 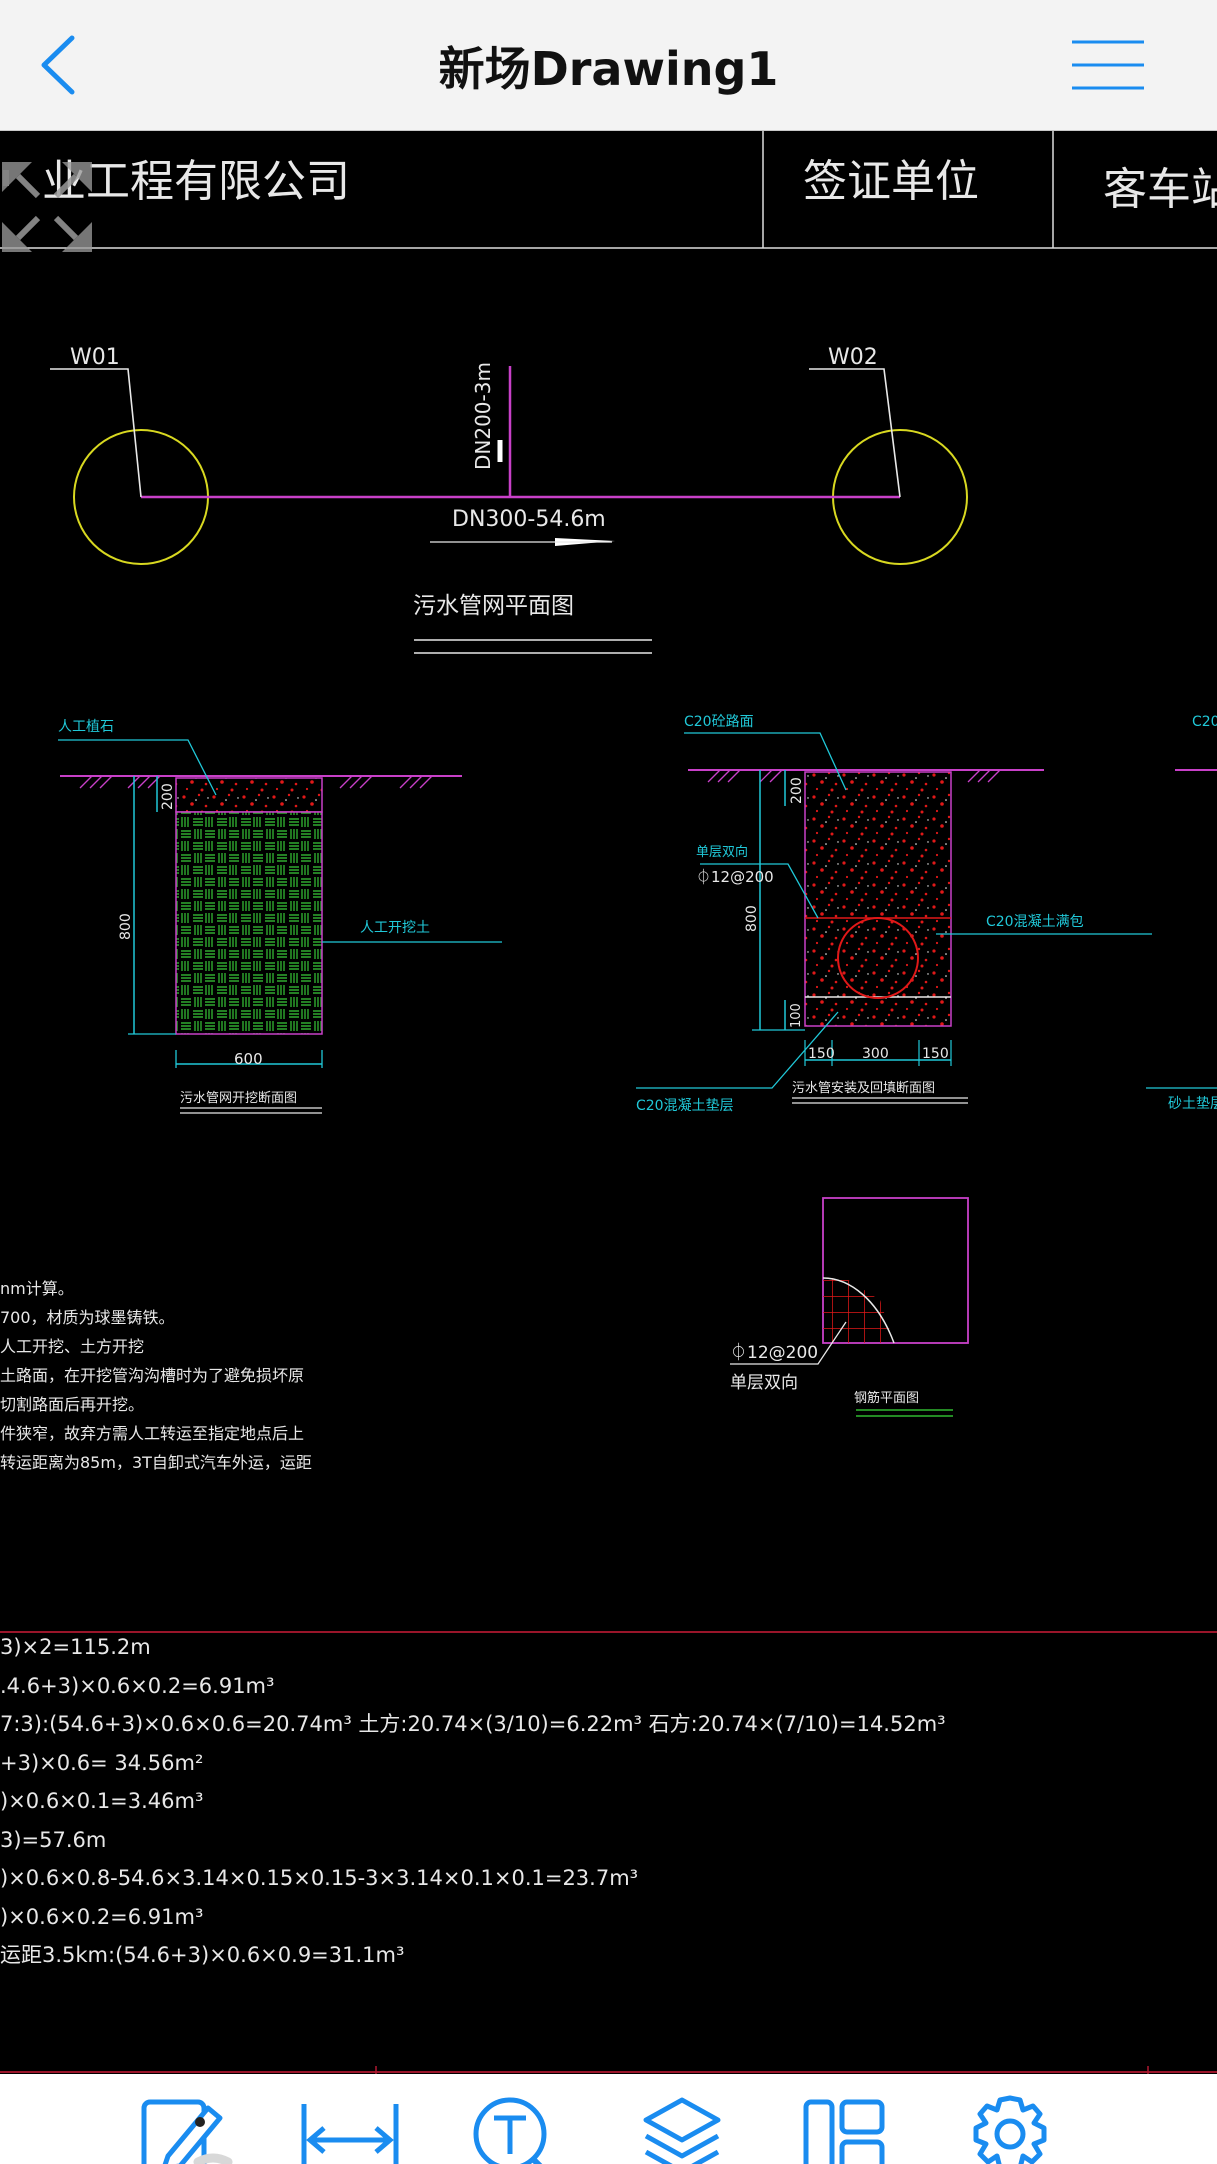 I want to click on calc-line: 运距3.5km:(54.6+3)×0.6×0.9=31.1m³, so click(x=202, y=1955).